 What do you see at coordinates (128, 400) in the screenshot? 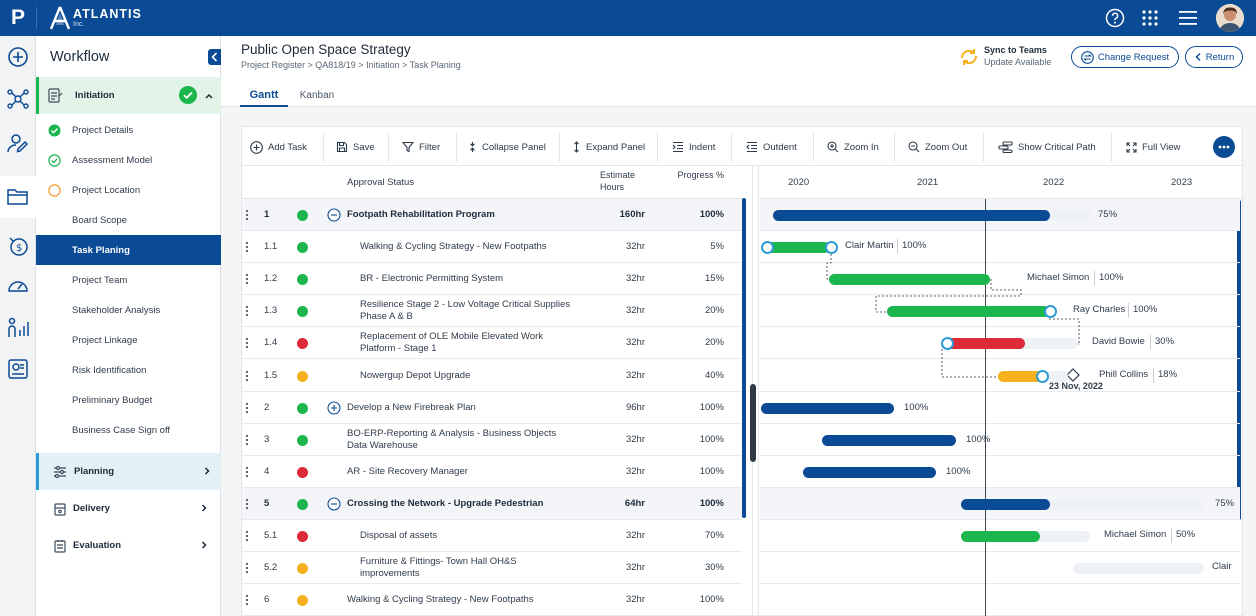
I see `sidebar-item-preliminary-budget: Preliminary Budget` at bounding box center [128, 400].